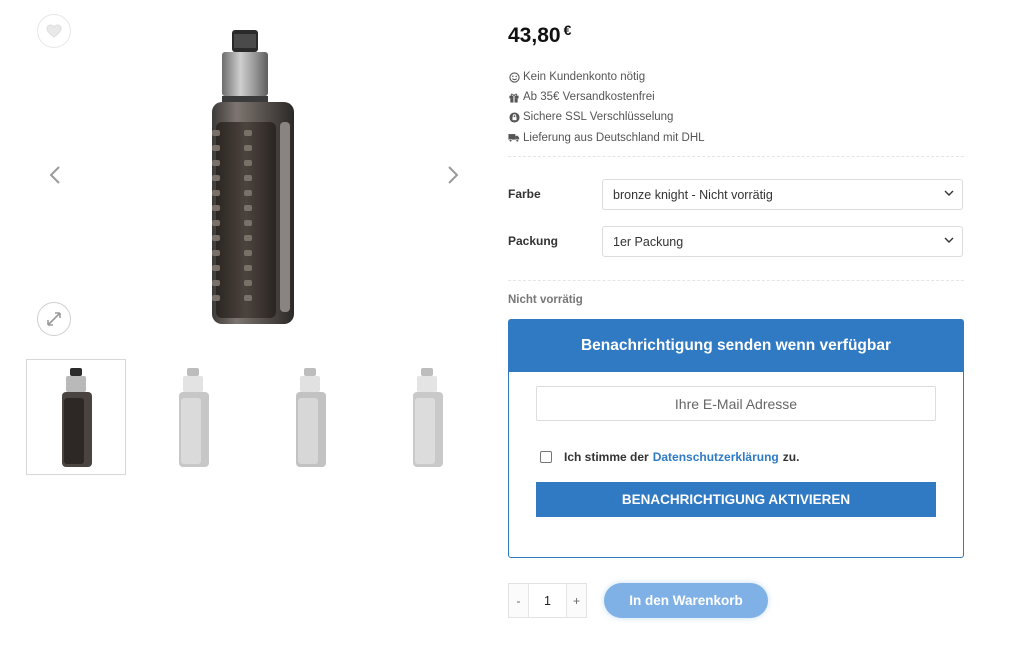 Image resolution: width=1024 pixels, height=654 pixels. I want to click on heart-icon, so click(54, 31).